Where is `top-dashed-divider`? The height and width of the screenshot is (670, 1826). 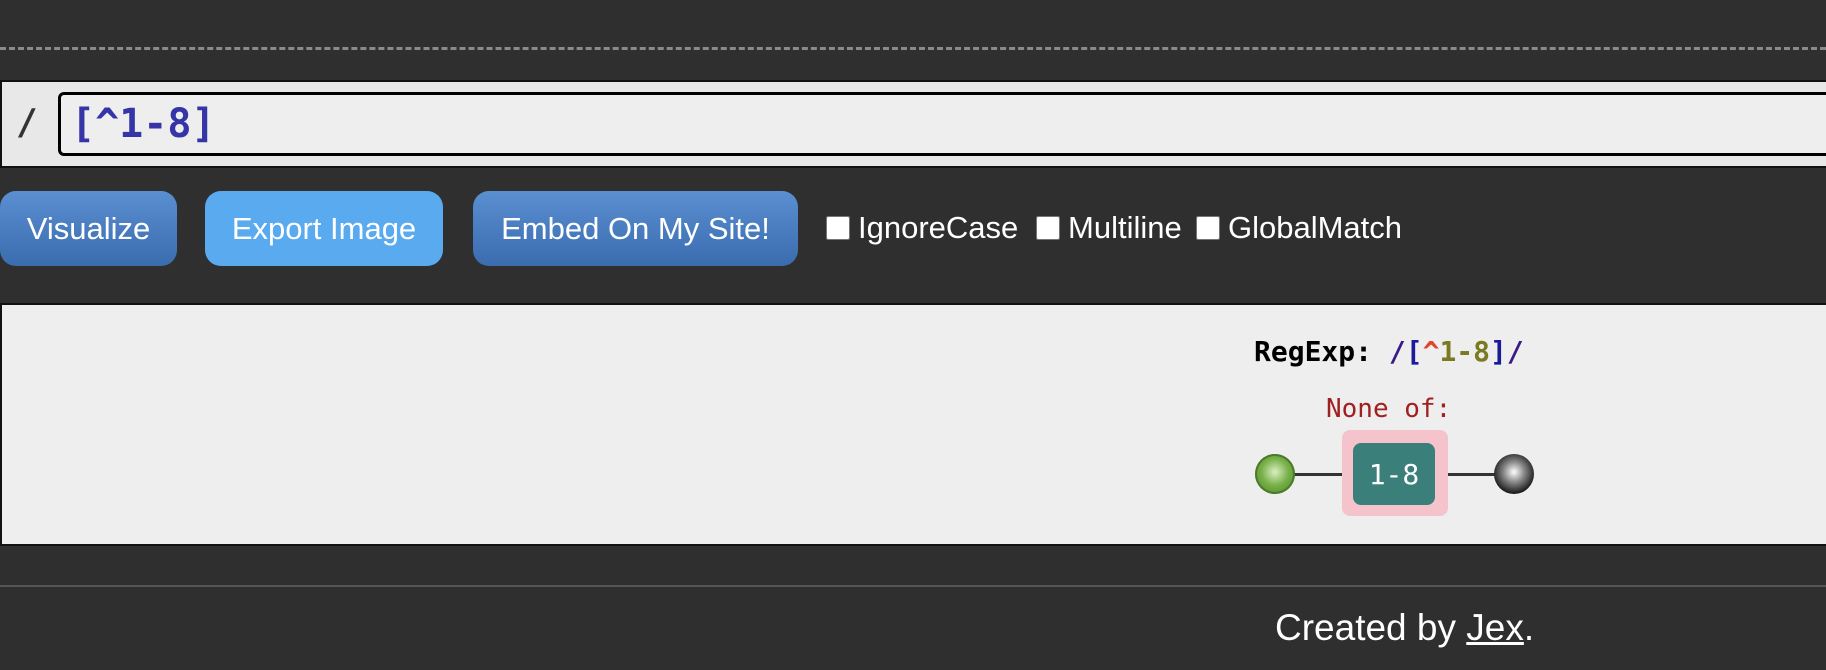
top-dashed-divider is located at coordinates (913, 48).